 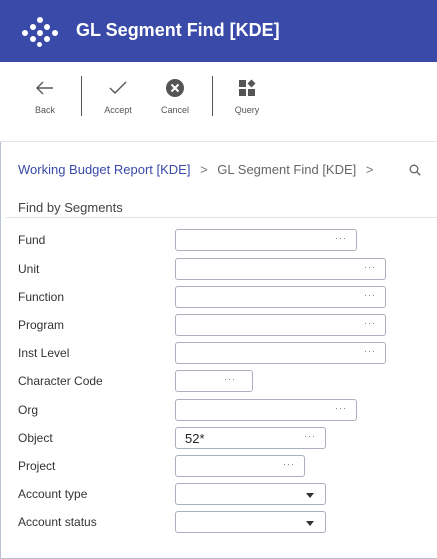 I want to click on character-code-label: Character Code, so click(x=60, y=381).